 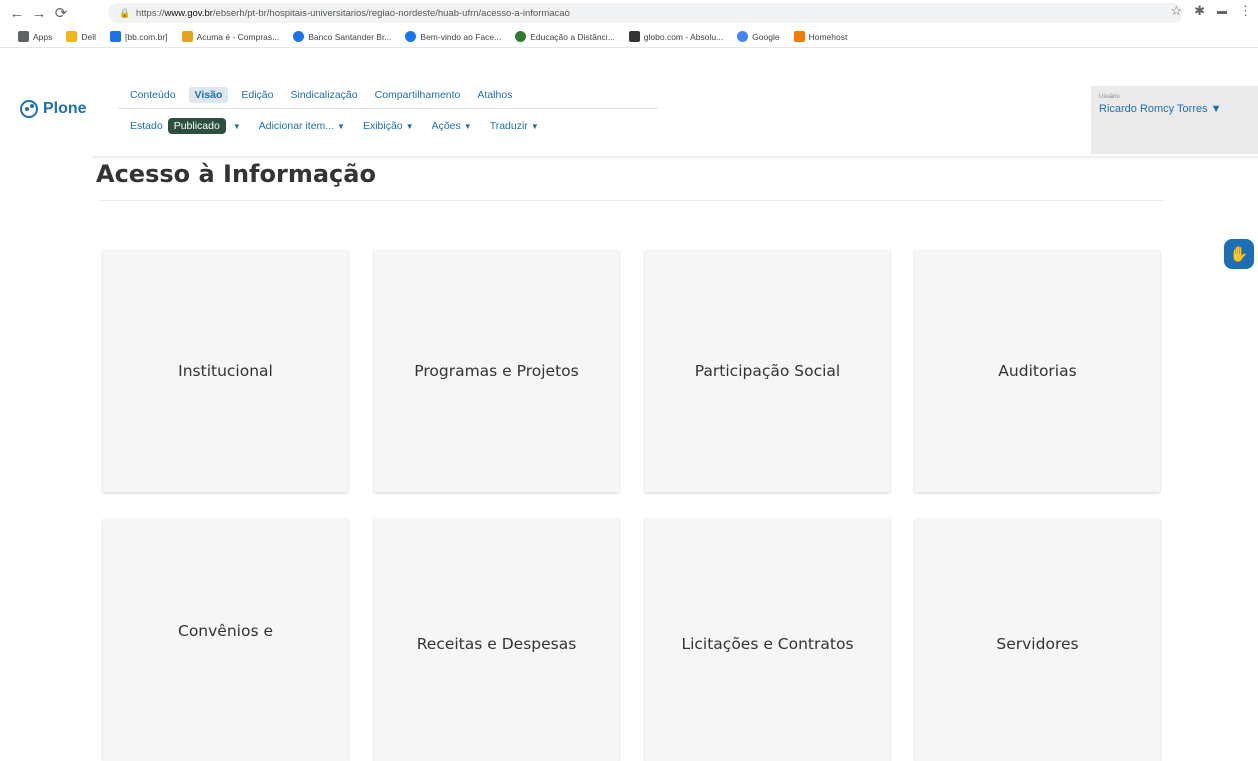 What do you see at coordinates (257, 95) in the screenshot?
I see `tab-edicao: Edição` at bounding box center [257, 95].